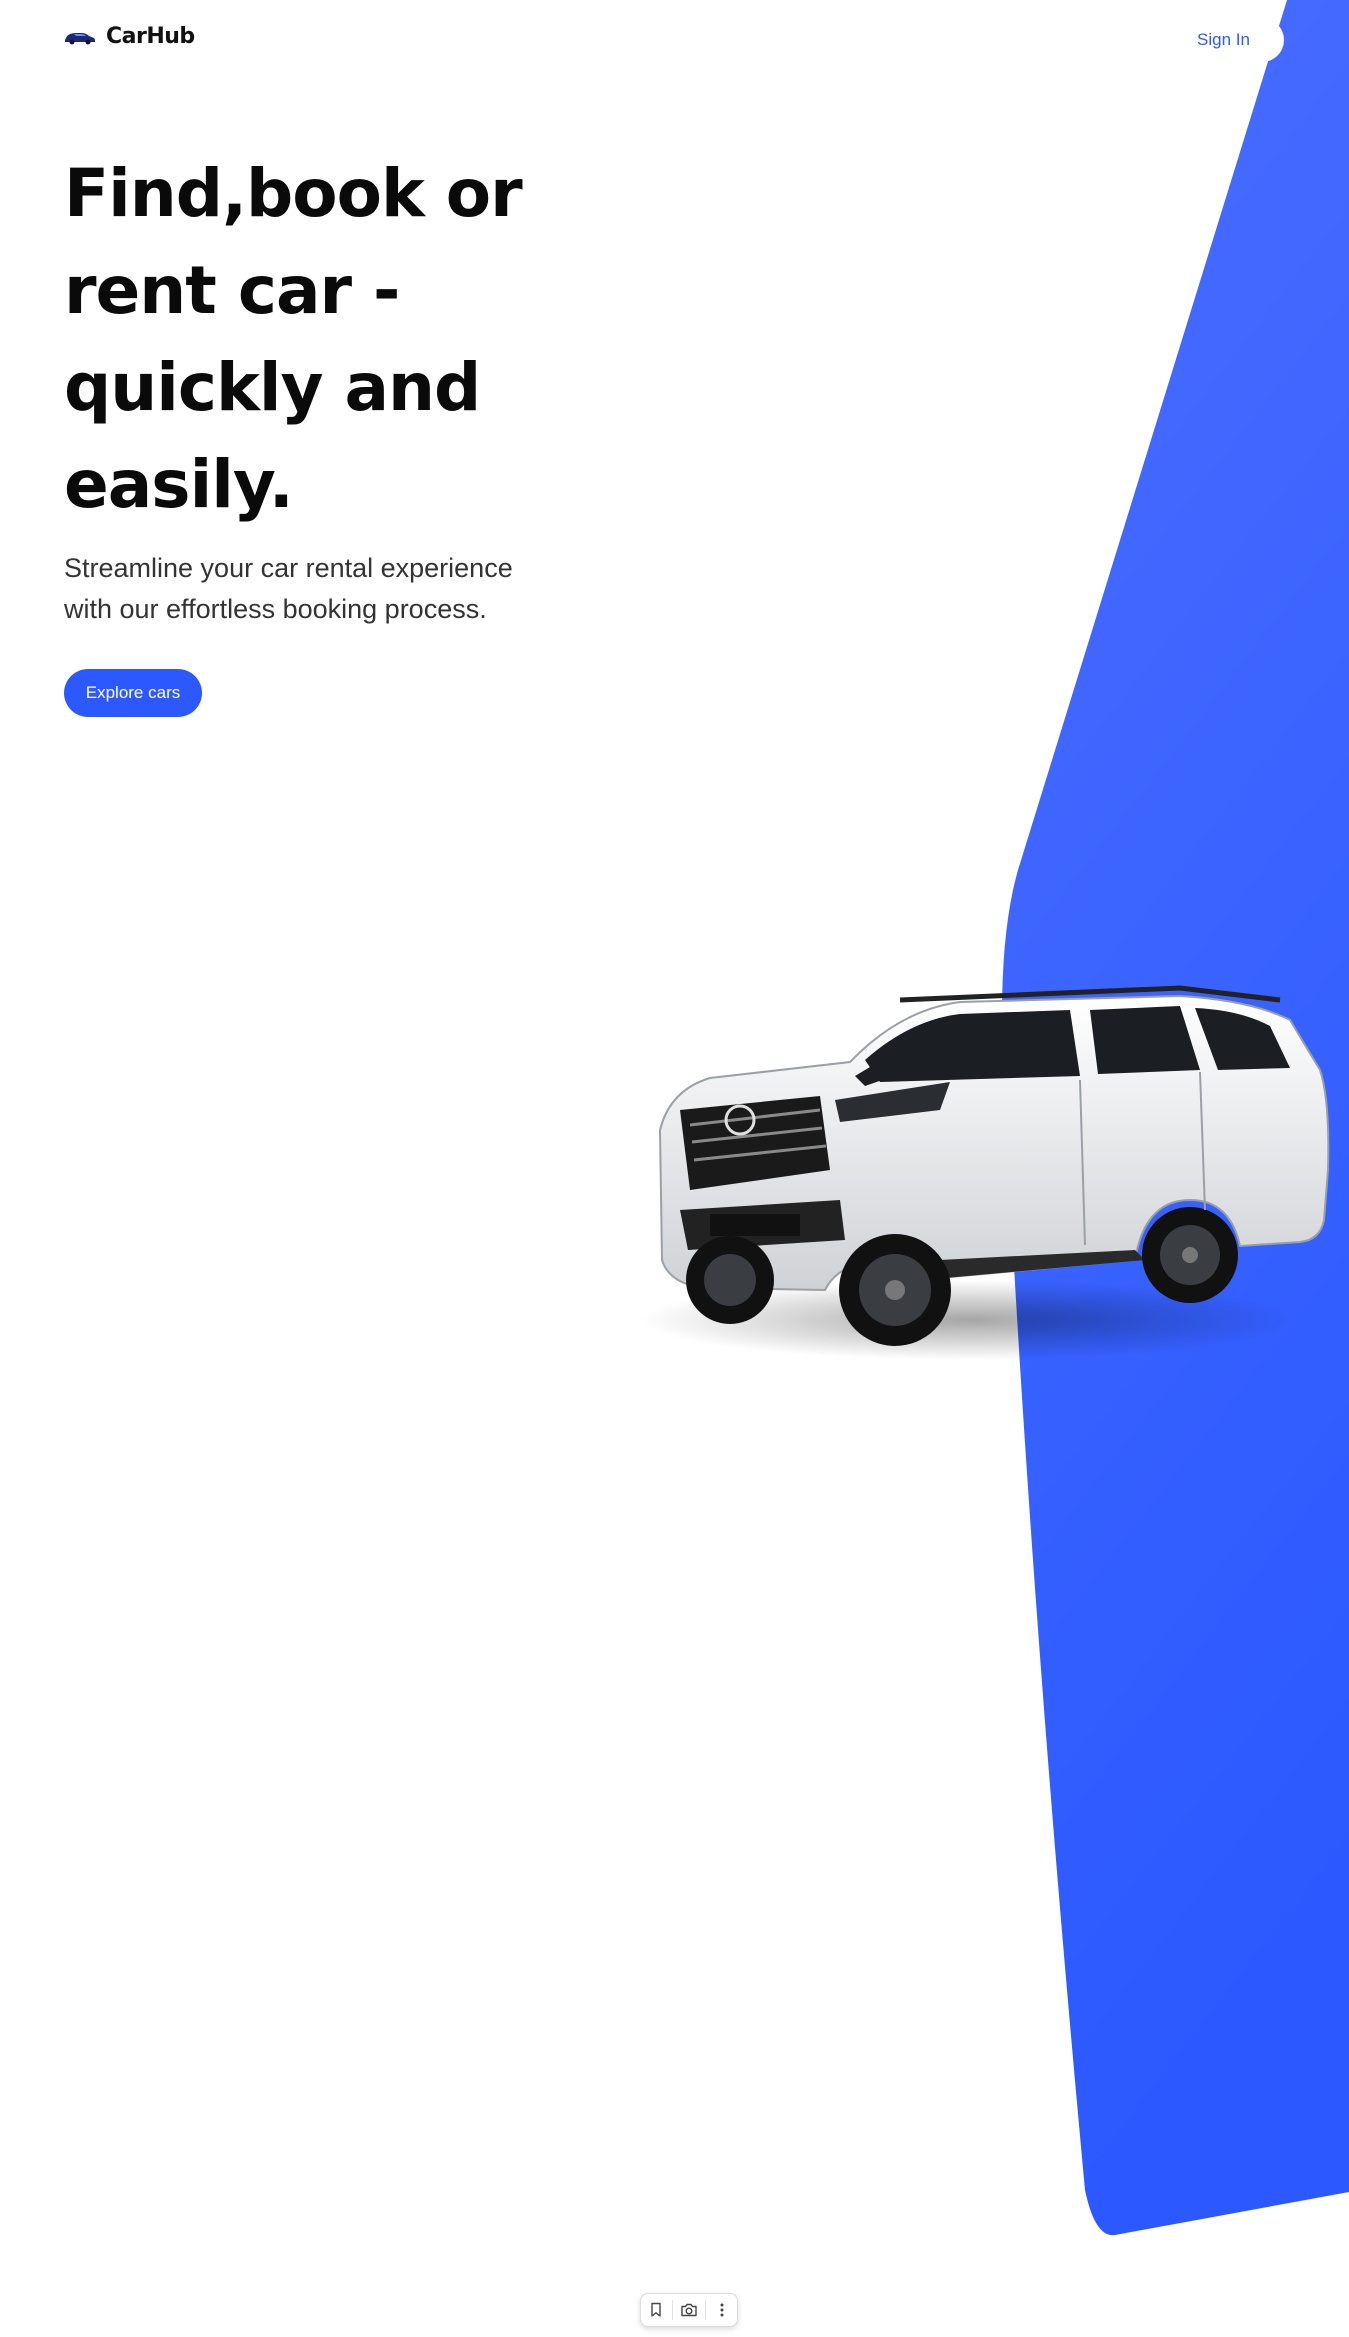 The height and width of the screenshot is (2337, 1349). Describe the element at coordinates (133, 693) in the screenshot. I see `explore-cars-button: Explore cars` at that location.